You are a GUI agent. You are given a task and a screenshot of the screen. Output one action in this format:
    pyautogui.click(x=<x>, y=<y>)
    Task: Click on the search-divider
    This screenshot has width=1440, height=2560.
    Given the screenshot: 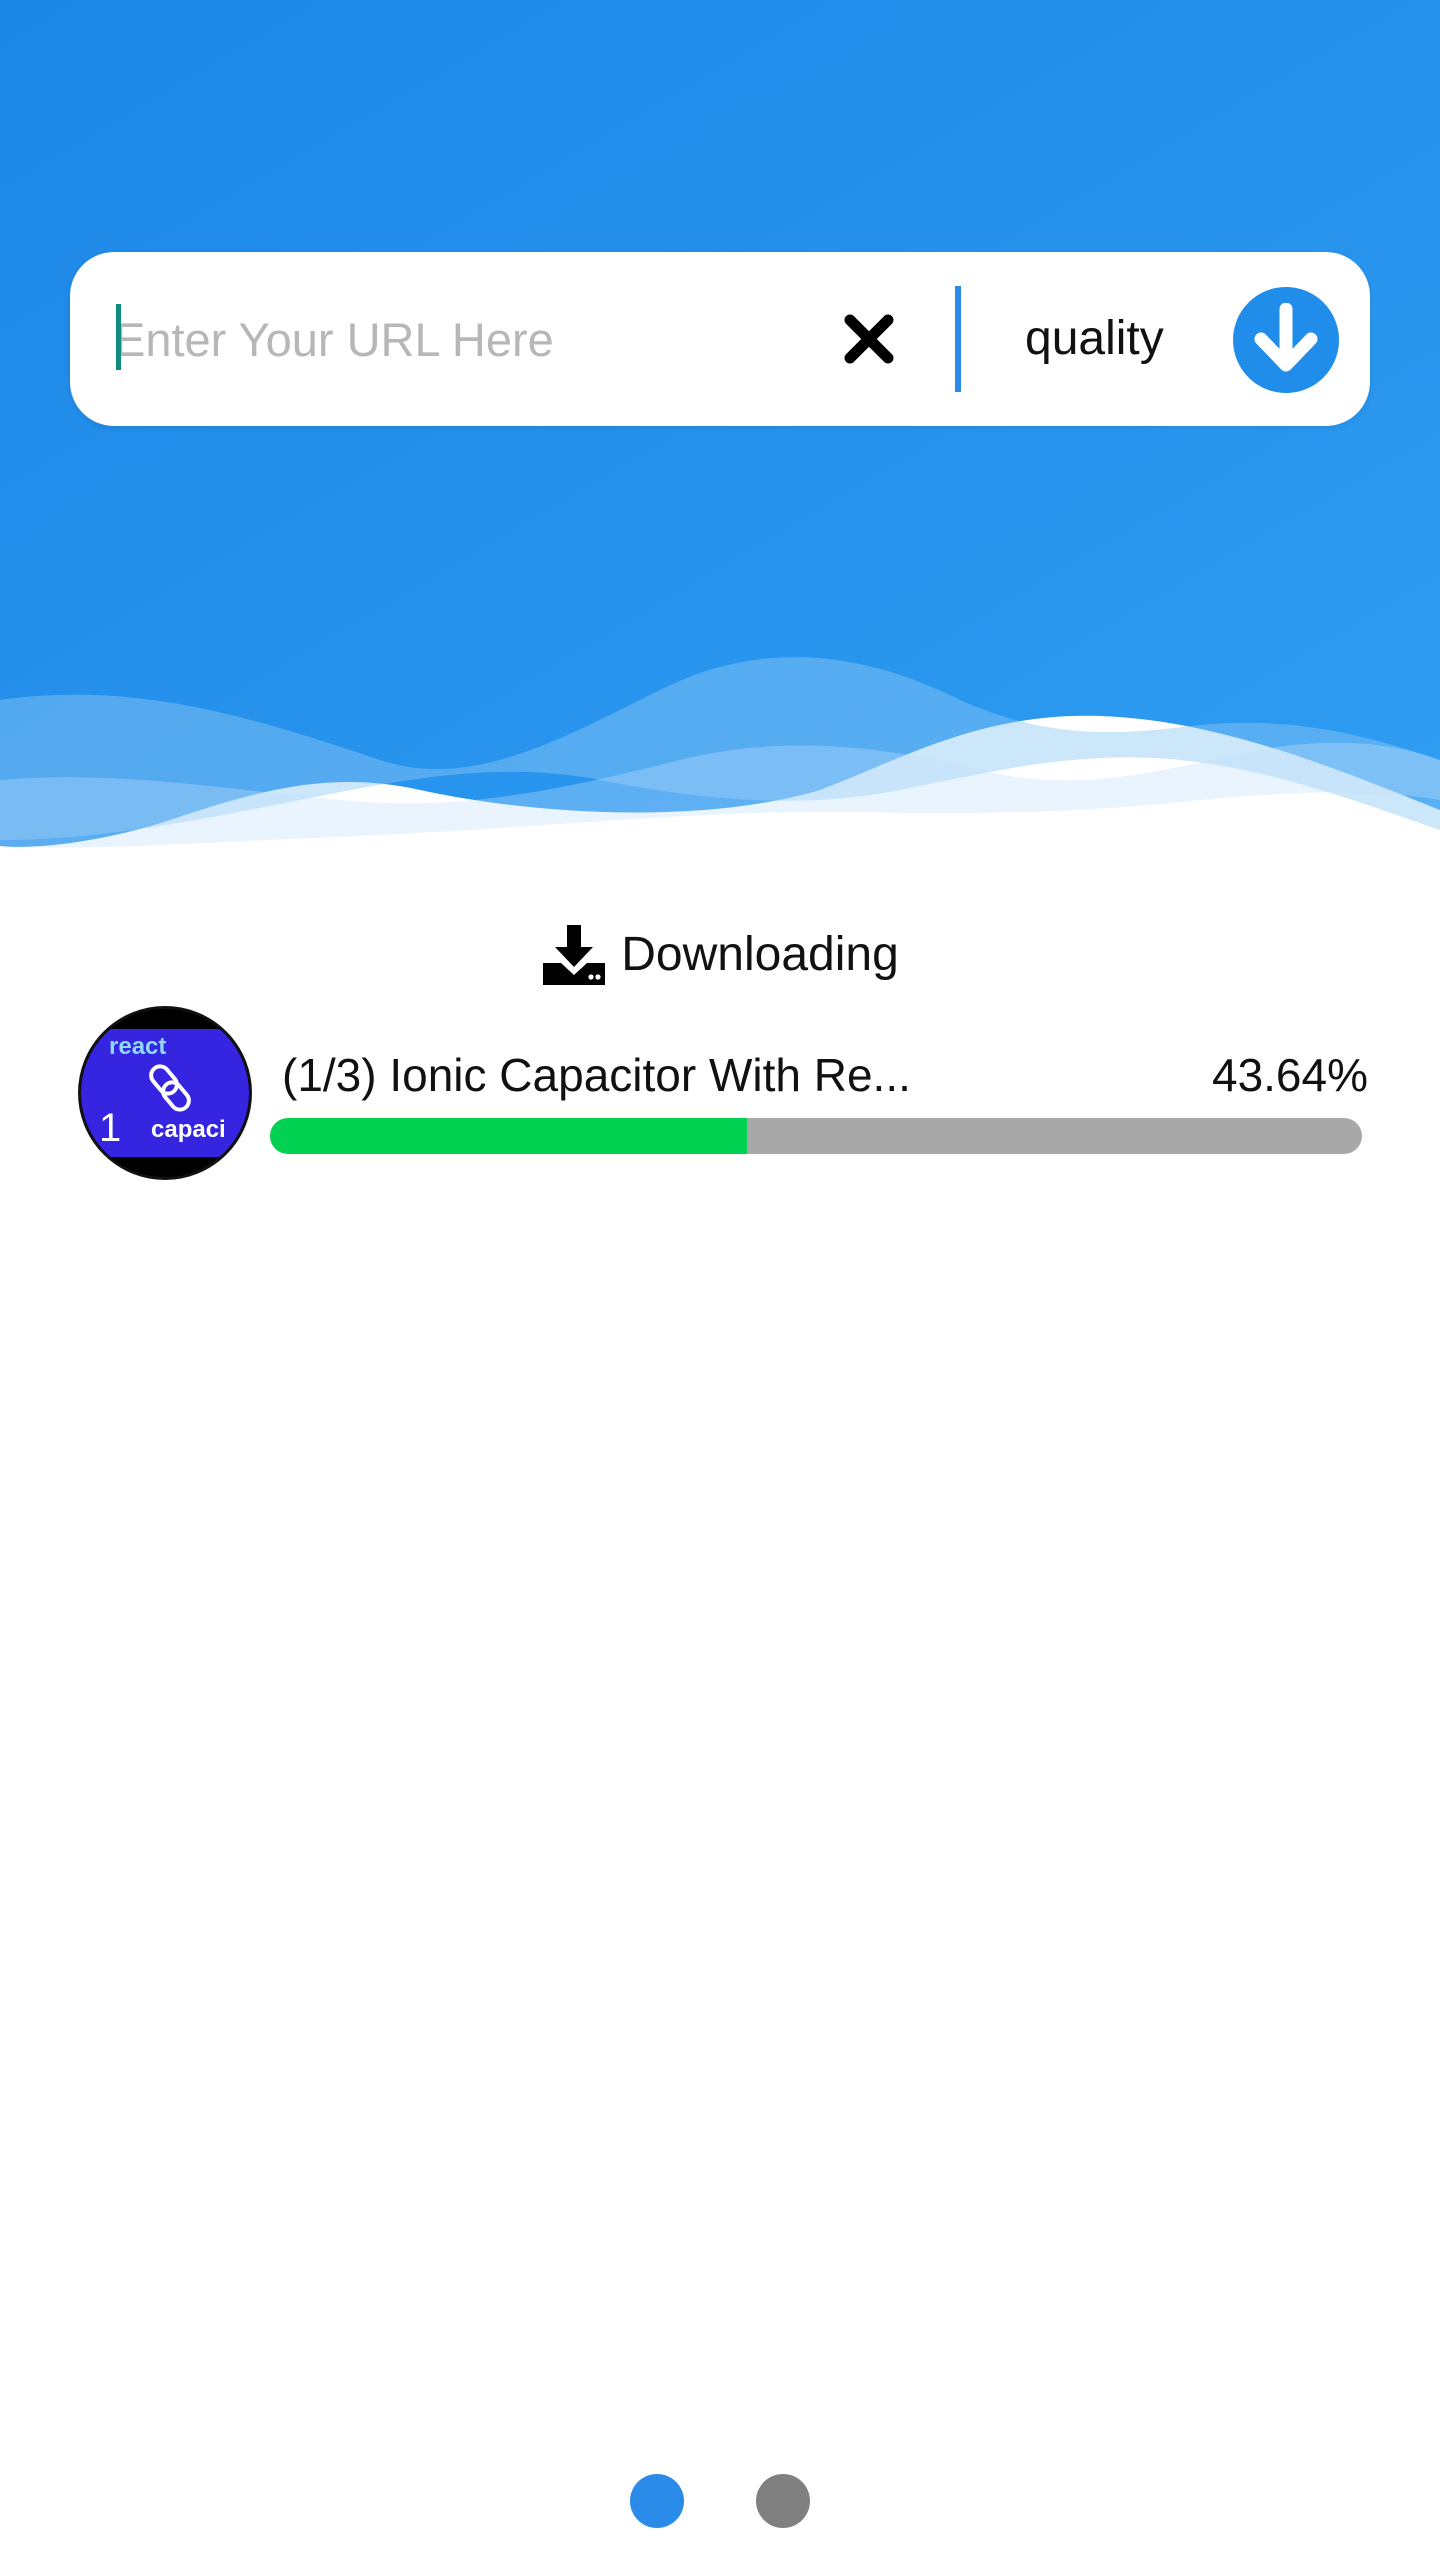 What is the action you would take?
    pyautogui.click(x=958, y=339)
    